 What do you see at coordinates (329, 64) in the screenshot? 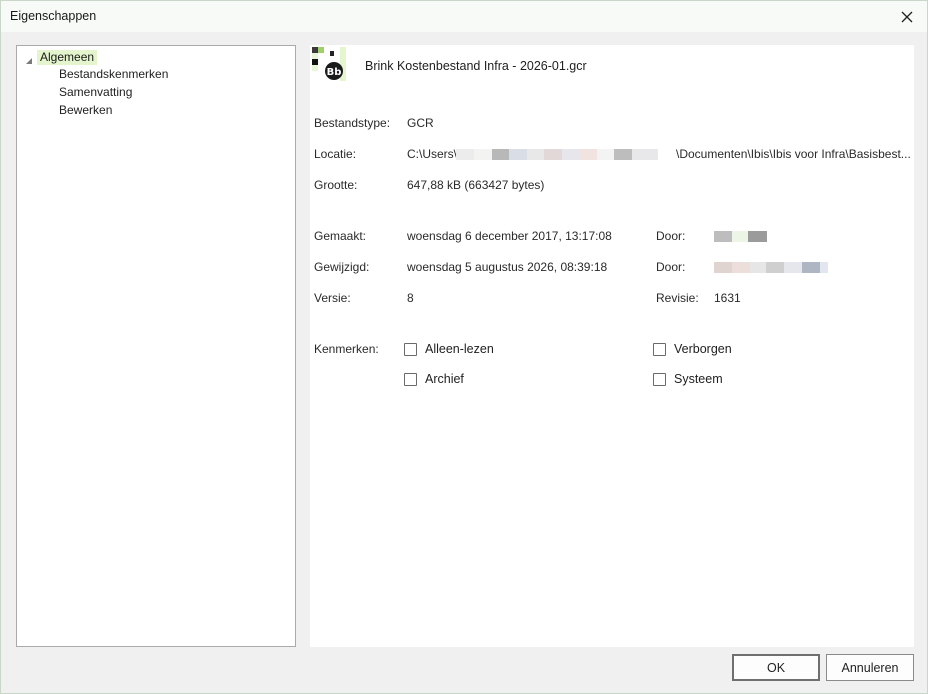
I see `bb-file-icon: Bb` at bounding box center [329, 64].